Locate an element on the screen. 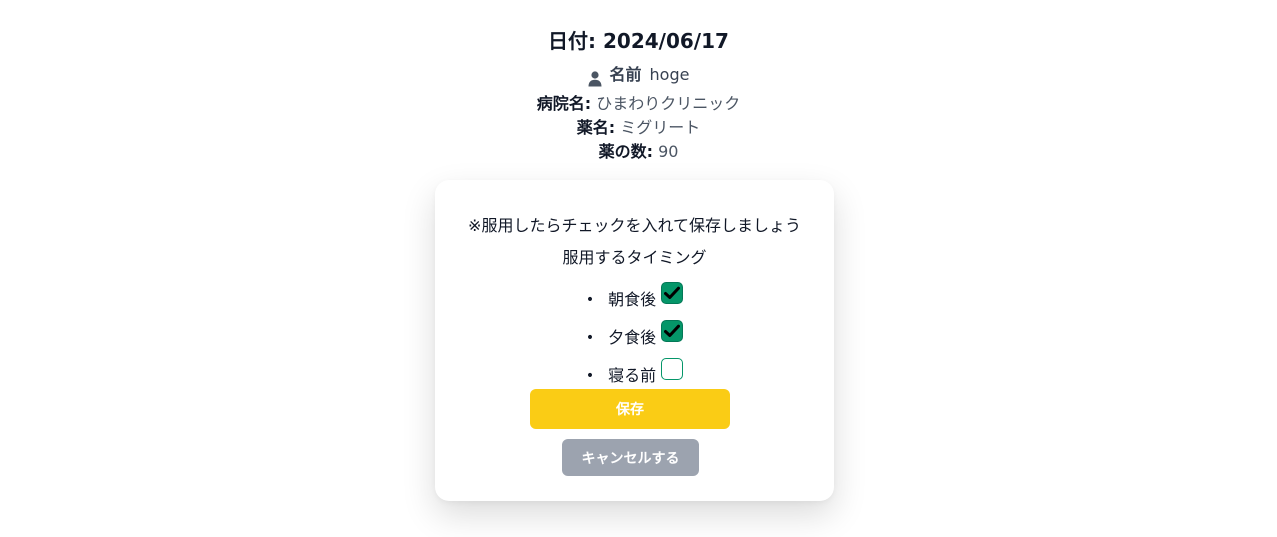  medicine-name-row: 薬名: ミグリート is located at coordinates (638, 128).